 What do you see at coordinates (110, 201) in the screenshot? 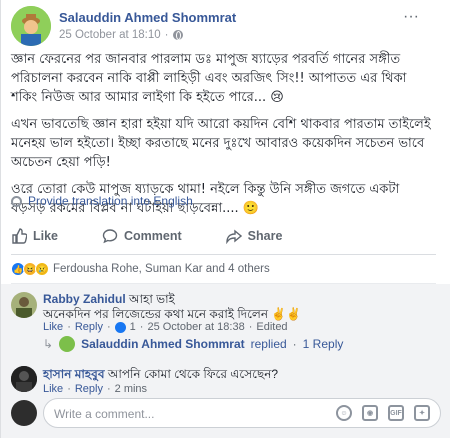
I see `translate-label: Provide translation into English` at bounding box center [110, 201].